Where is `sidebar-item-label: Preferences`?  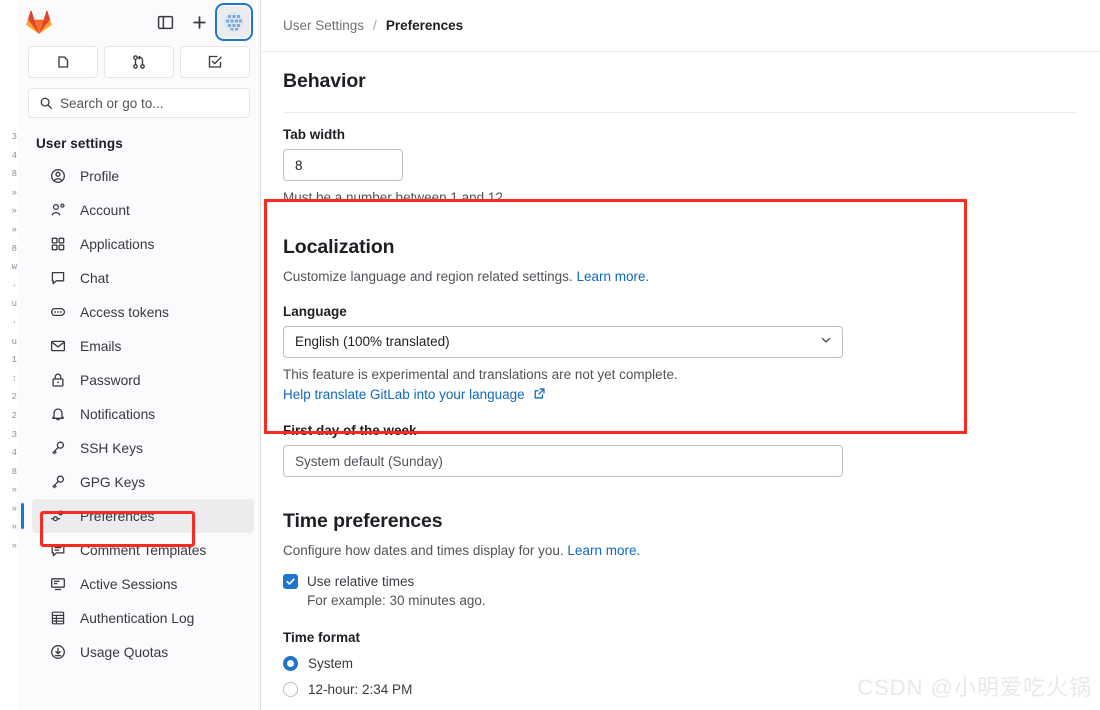 sidebar-item-label: Preferences is located at coordinates (117, 516).